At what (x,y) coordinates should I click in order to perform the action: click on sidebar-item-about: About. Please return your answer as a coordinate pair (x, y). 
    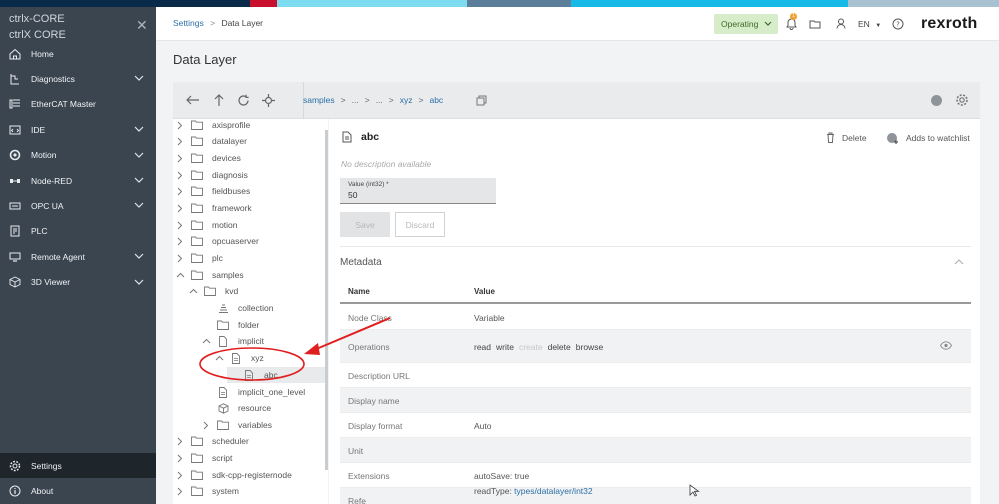
    Looking at the image, I should click on (78, 490).